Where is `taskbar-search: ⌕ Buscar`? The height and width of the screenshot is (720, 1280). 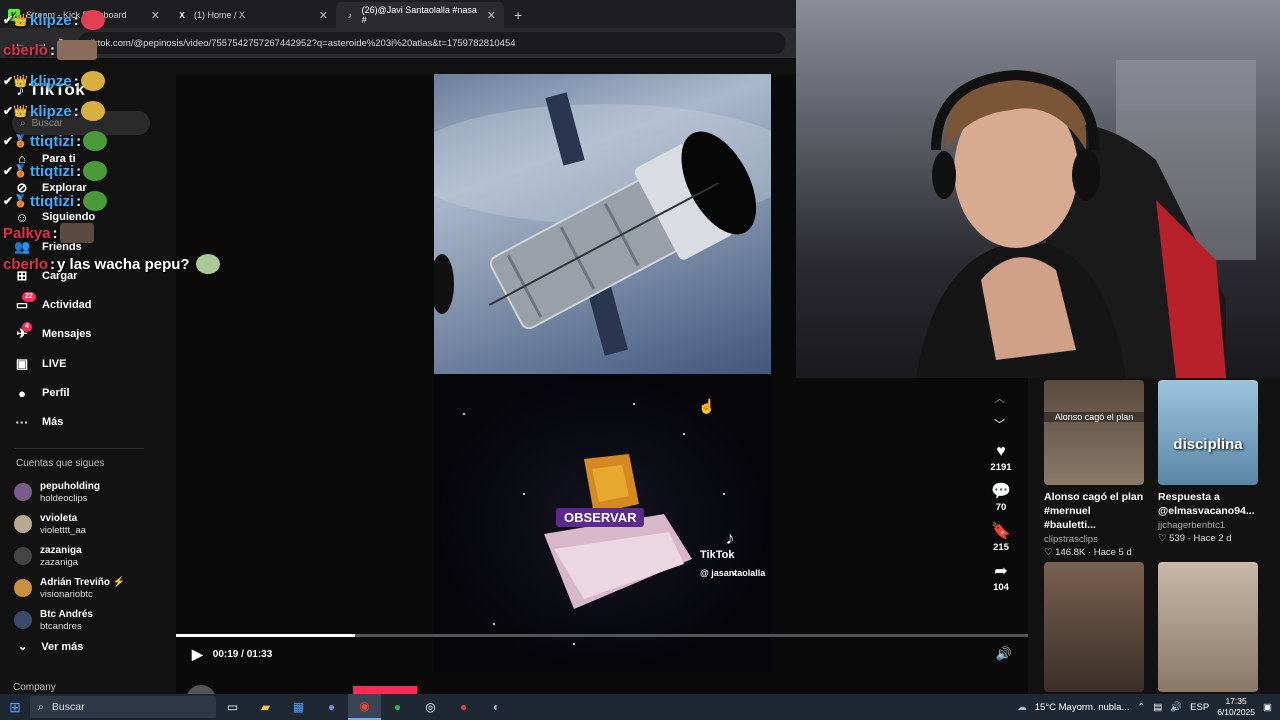
taskbar-search: ⌕ Buscar is located at coordinates (123, 707).